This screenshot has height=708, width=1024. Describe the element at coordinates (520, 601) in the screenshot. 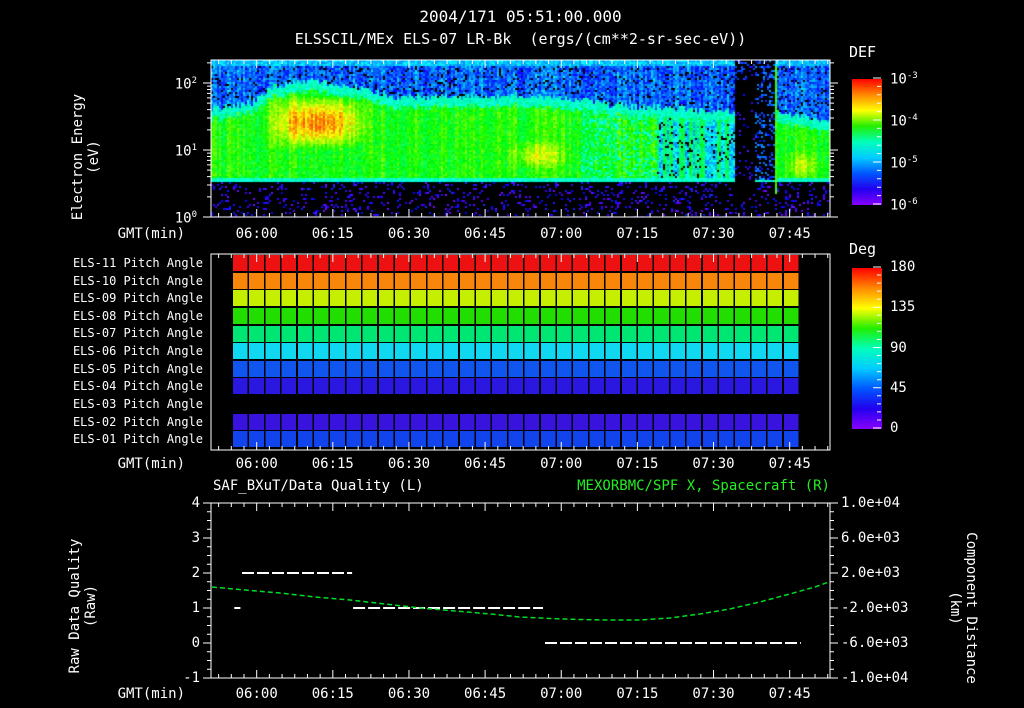

I see `distance-series-line` at that location.